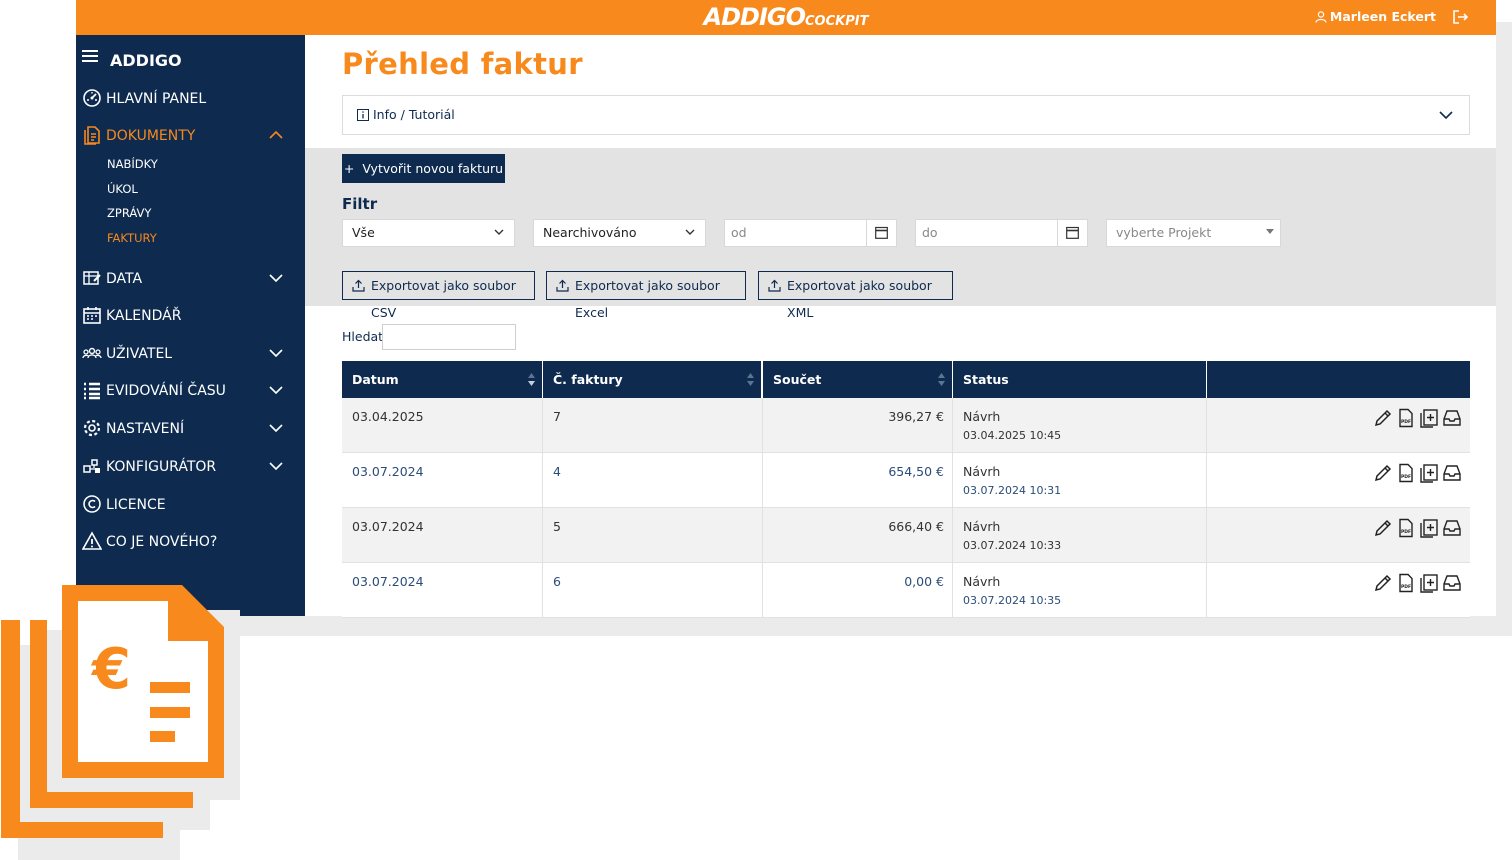 Image resolution: width=1512 pixels, height=860 pixels. Describe the element at coordinates (189, 467) in the screenshot. I see `sidebar-item-configurator: KONFIGURÁTOR` at that location.